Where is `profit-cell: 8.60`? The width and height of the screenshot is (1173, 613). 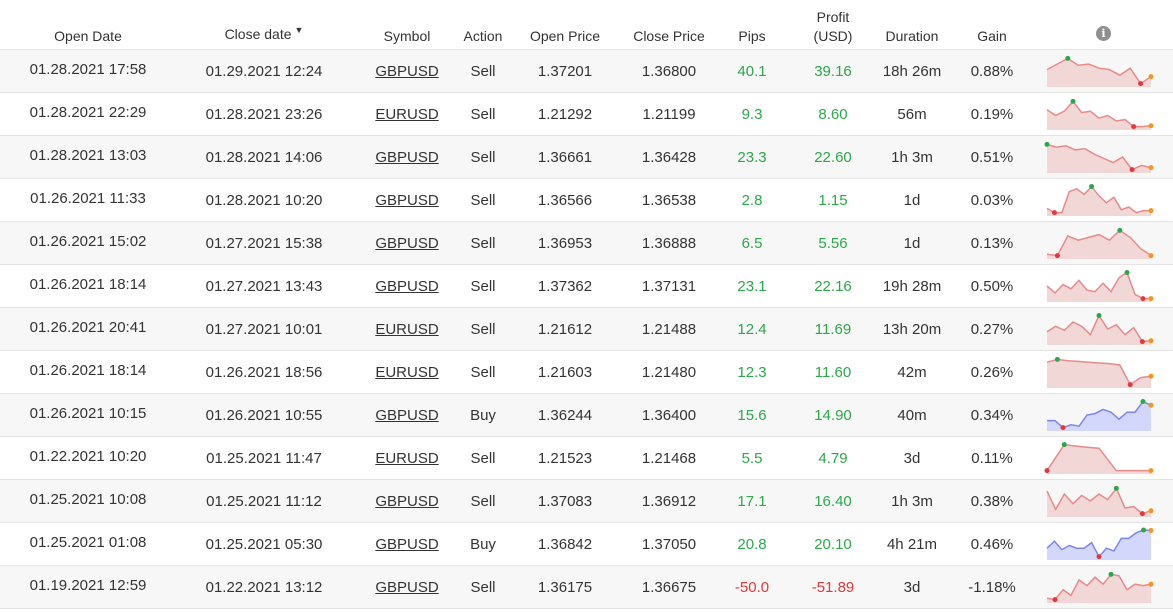 profit-cell: 8.60 is located at coordinates (833, 114).